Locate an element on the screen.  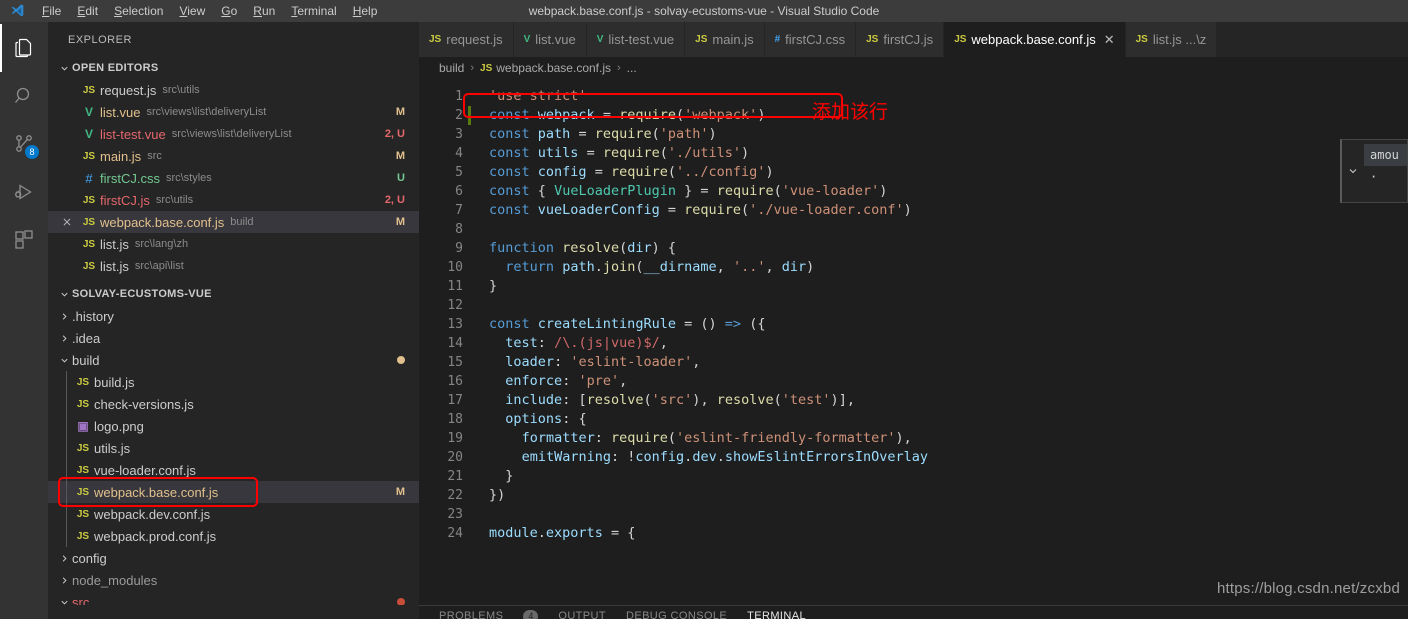
editor-tab: JS list.js ...\z is located at coordinates (1171, 39).